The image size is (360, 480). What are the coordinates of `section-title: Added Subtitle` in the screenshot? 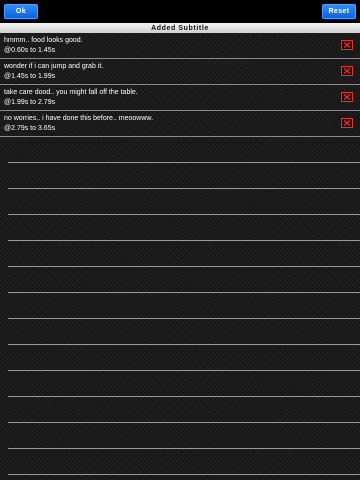 It's located at (180, 28).